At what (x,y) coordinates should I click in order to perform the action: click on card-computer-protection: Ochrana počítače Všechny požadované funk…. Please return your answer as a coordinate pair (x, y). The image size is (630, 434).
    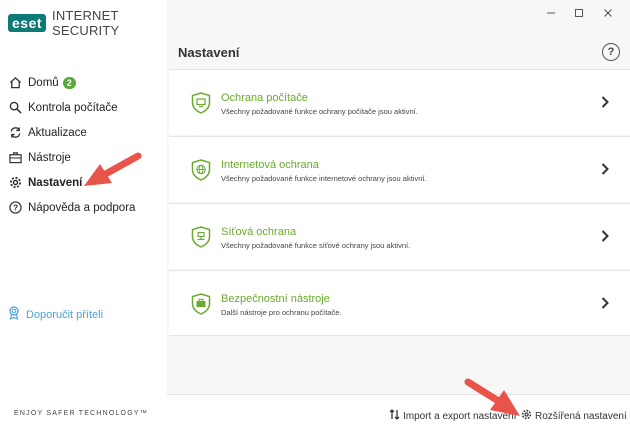
    Looking at the image, I should click on (399, 102).